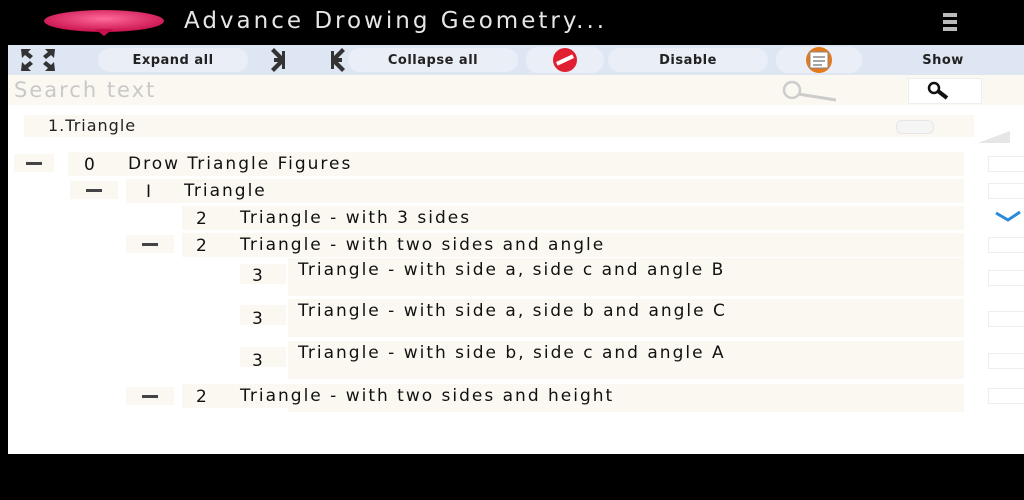 The height and width of the screenshot is (500, 1024). What do you see at coordinates (915, 127) in the screenshot?
I see `dropdown-toggle` at bounding box center [915, 127].